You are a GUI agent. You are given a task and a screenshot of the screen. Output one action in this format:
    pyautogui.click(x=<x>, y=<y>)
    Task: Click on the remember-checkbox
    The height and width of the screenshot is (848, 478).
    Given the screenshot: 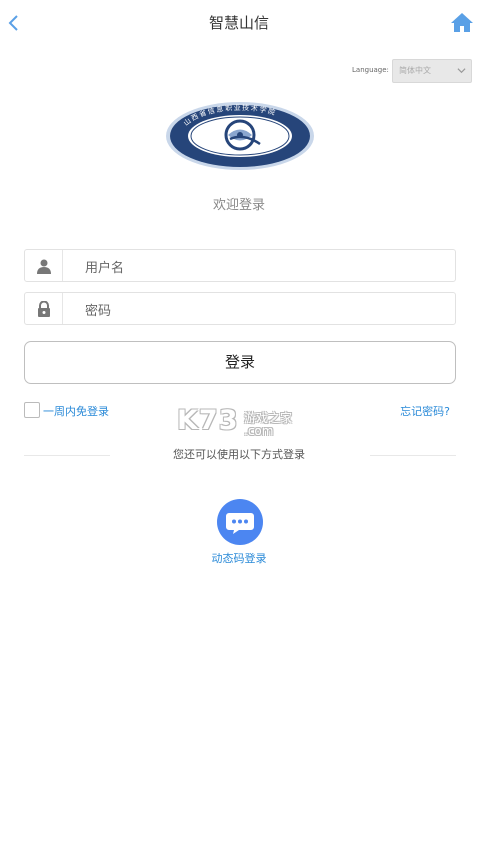 What is the action you would take?
    pyautogui.click(x=32, y=410)
    